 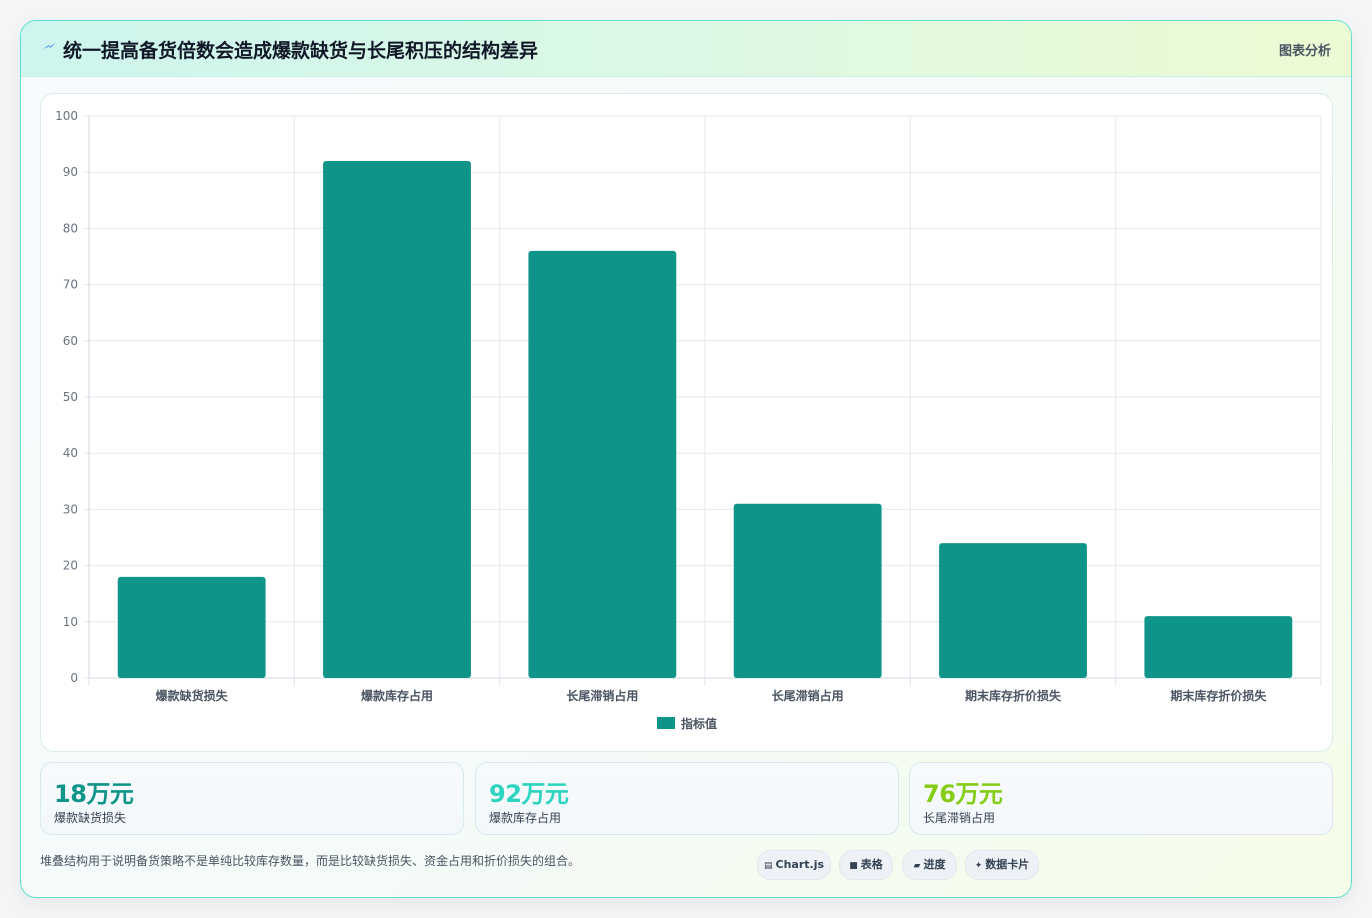 What do you see at coordinates (70, 453) in the screenshot?
I see `y-tick-label: 40` at bounding box center [70, 453].